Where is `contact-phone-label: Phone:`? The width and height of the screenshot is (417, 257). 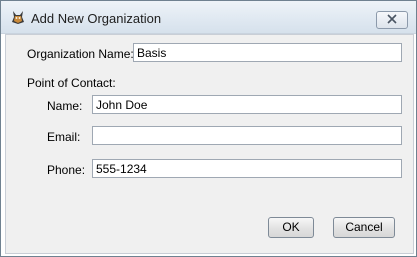
contact-phone-label: Phone: is located at coordinates (66, 170).